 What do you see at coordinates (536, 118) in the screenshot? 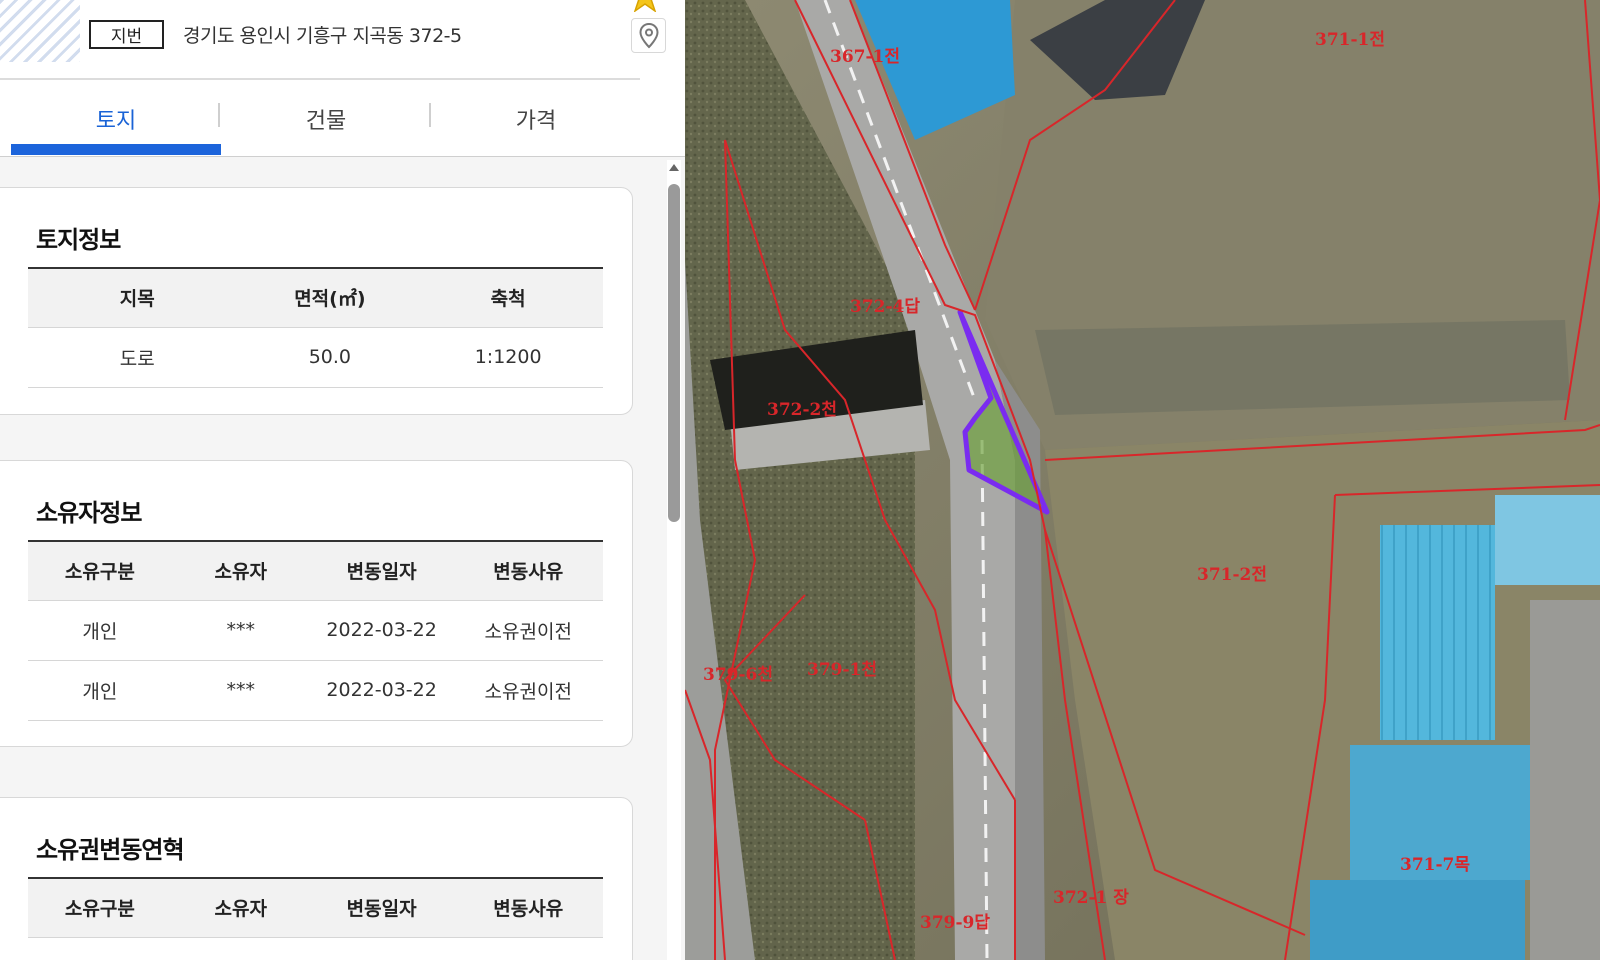
I see `tab-price: 가격` at bounding box center [536, 118].